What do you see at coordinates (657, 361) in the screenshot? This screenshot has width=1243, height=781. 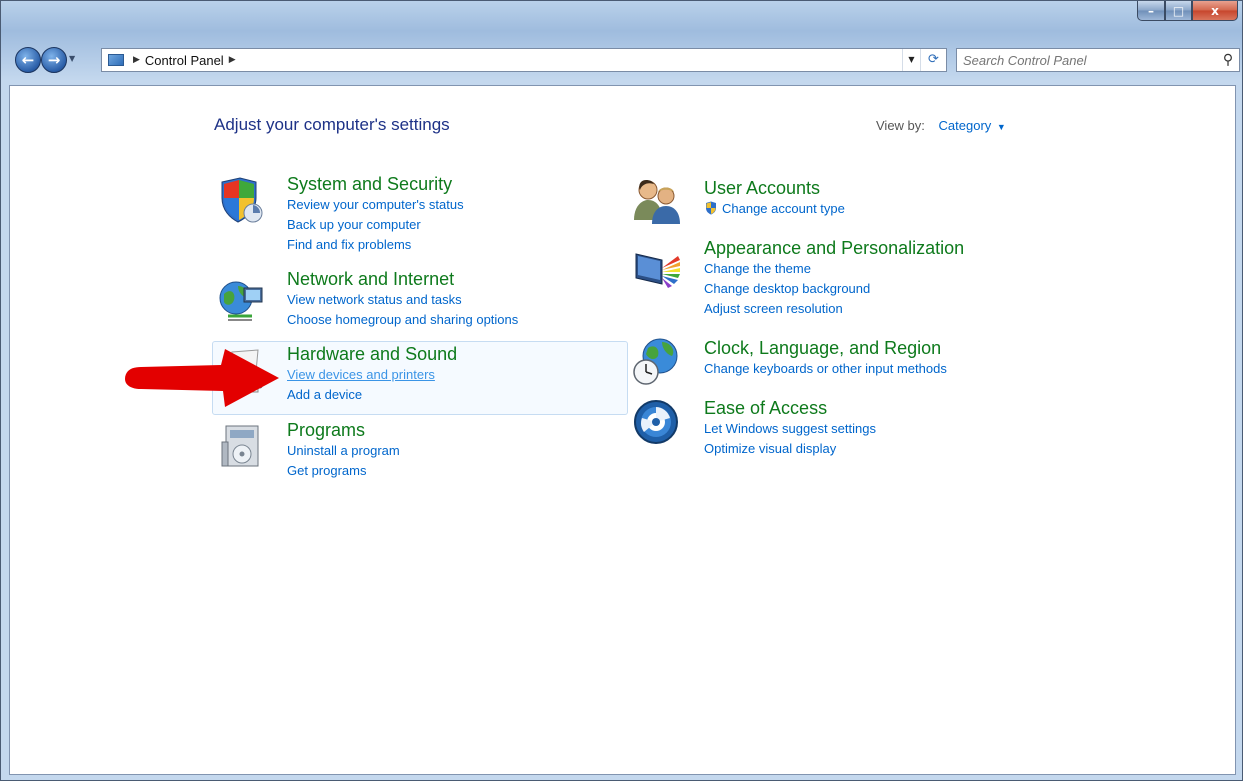 I see `clock-globe-icon` at bounding box center [657, 361].